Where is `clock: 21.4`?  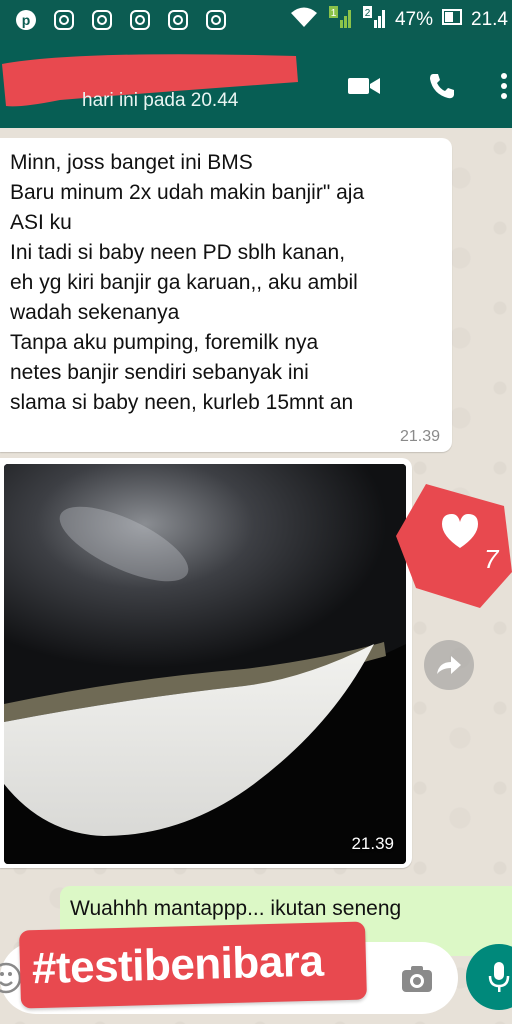 clock: 21.4 is located at coordinates (489, 19).